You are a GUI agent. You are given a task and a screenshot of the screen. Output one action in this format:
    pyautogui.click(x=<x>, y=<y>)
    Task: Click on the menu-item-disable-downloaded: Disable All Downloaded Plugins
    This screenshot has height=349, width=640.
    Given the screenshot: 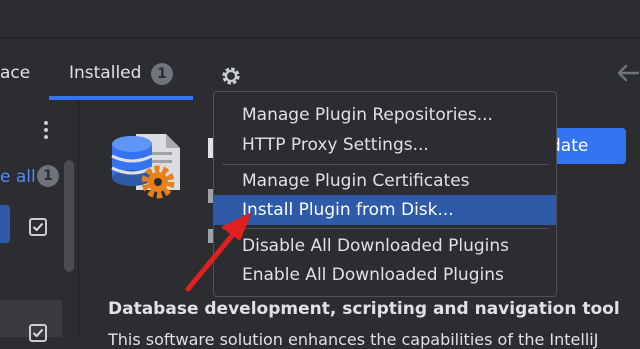 What is the action you would take?
    pyautogui.click(x=385, y=246)
    